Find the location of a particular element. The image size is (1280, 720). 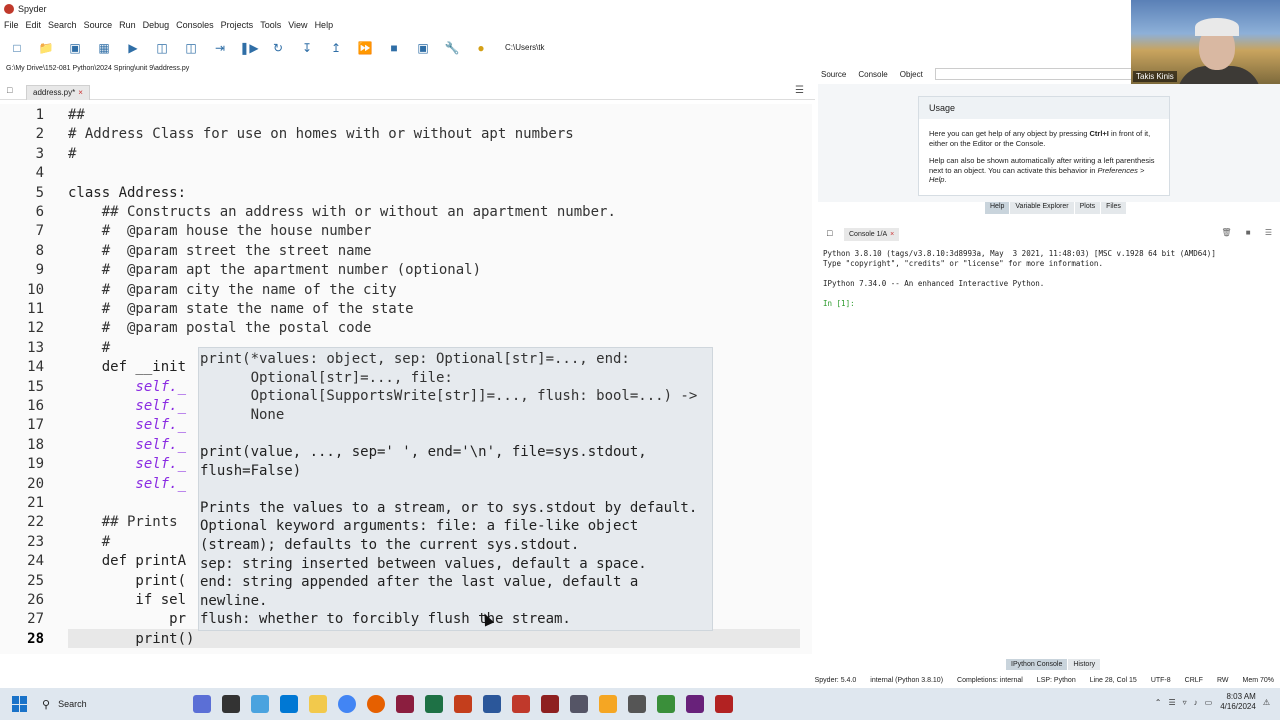

maximize-pane-icon: ▣ is located at coordinates (423, 48).